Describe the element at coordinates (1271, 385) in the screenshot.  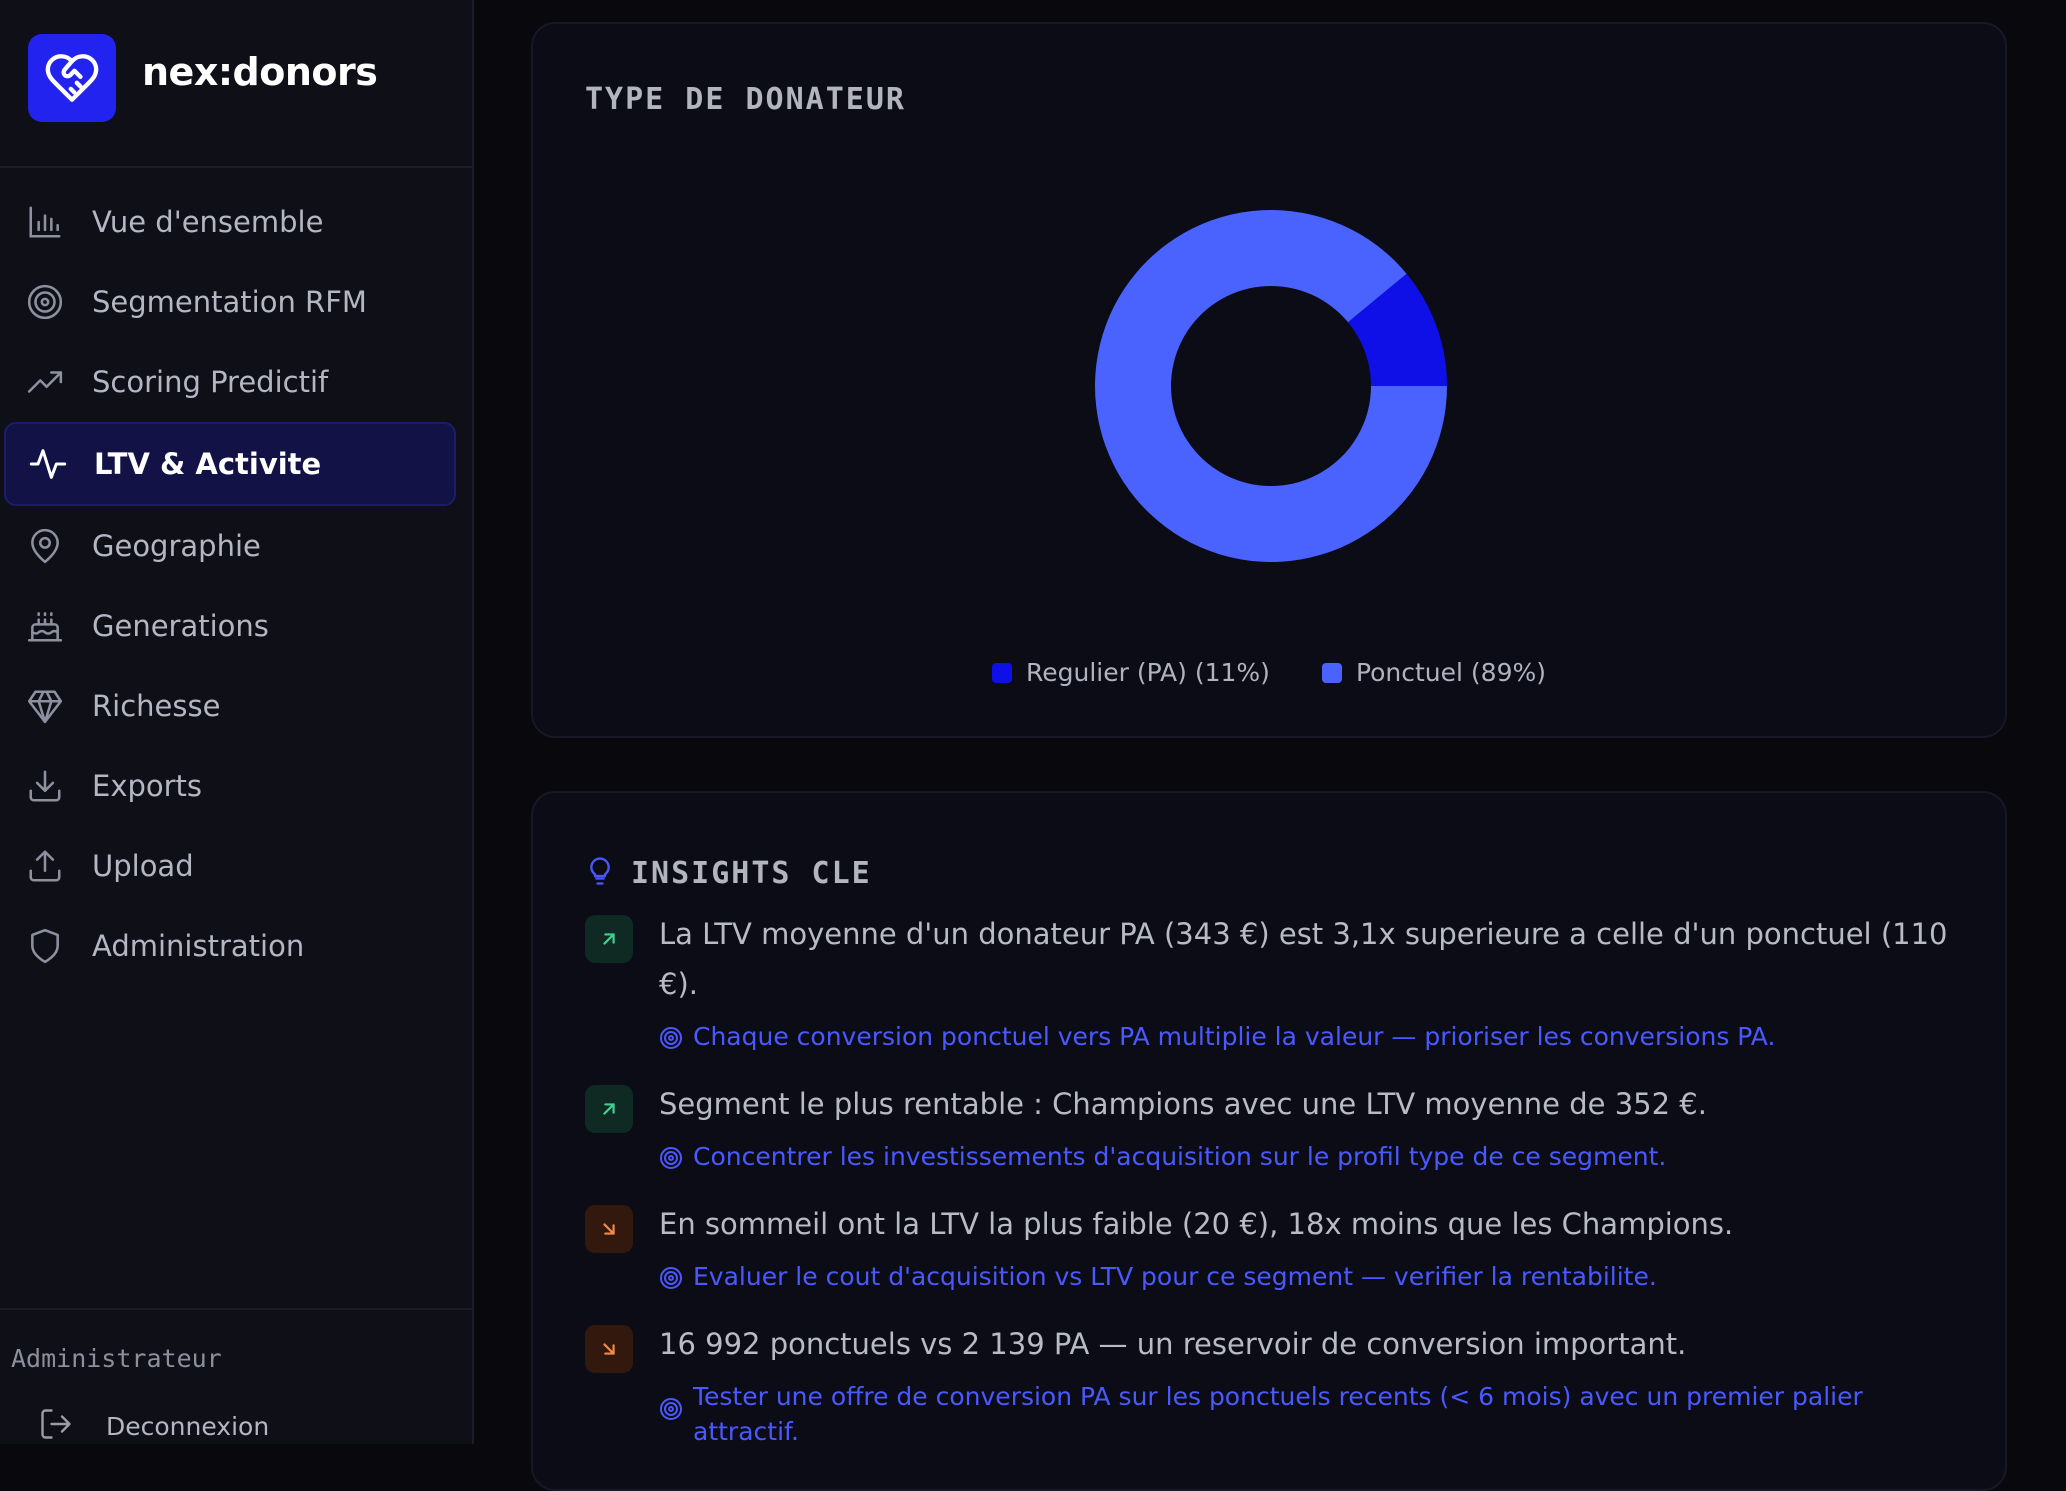
I see `donor-type-donut-chart` at that location.